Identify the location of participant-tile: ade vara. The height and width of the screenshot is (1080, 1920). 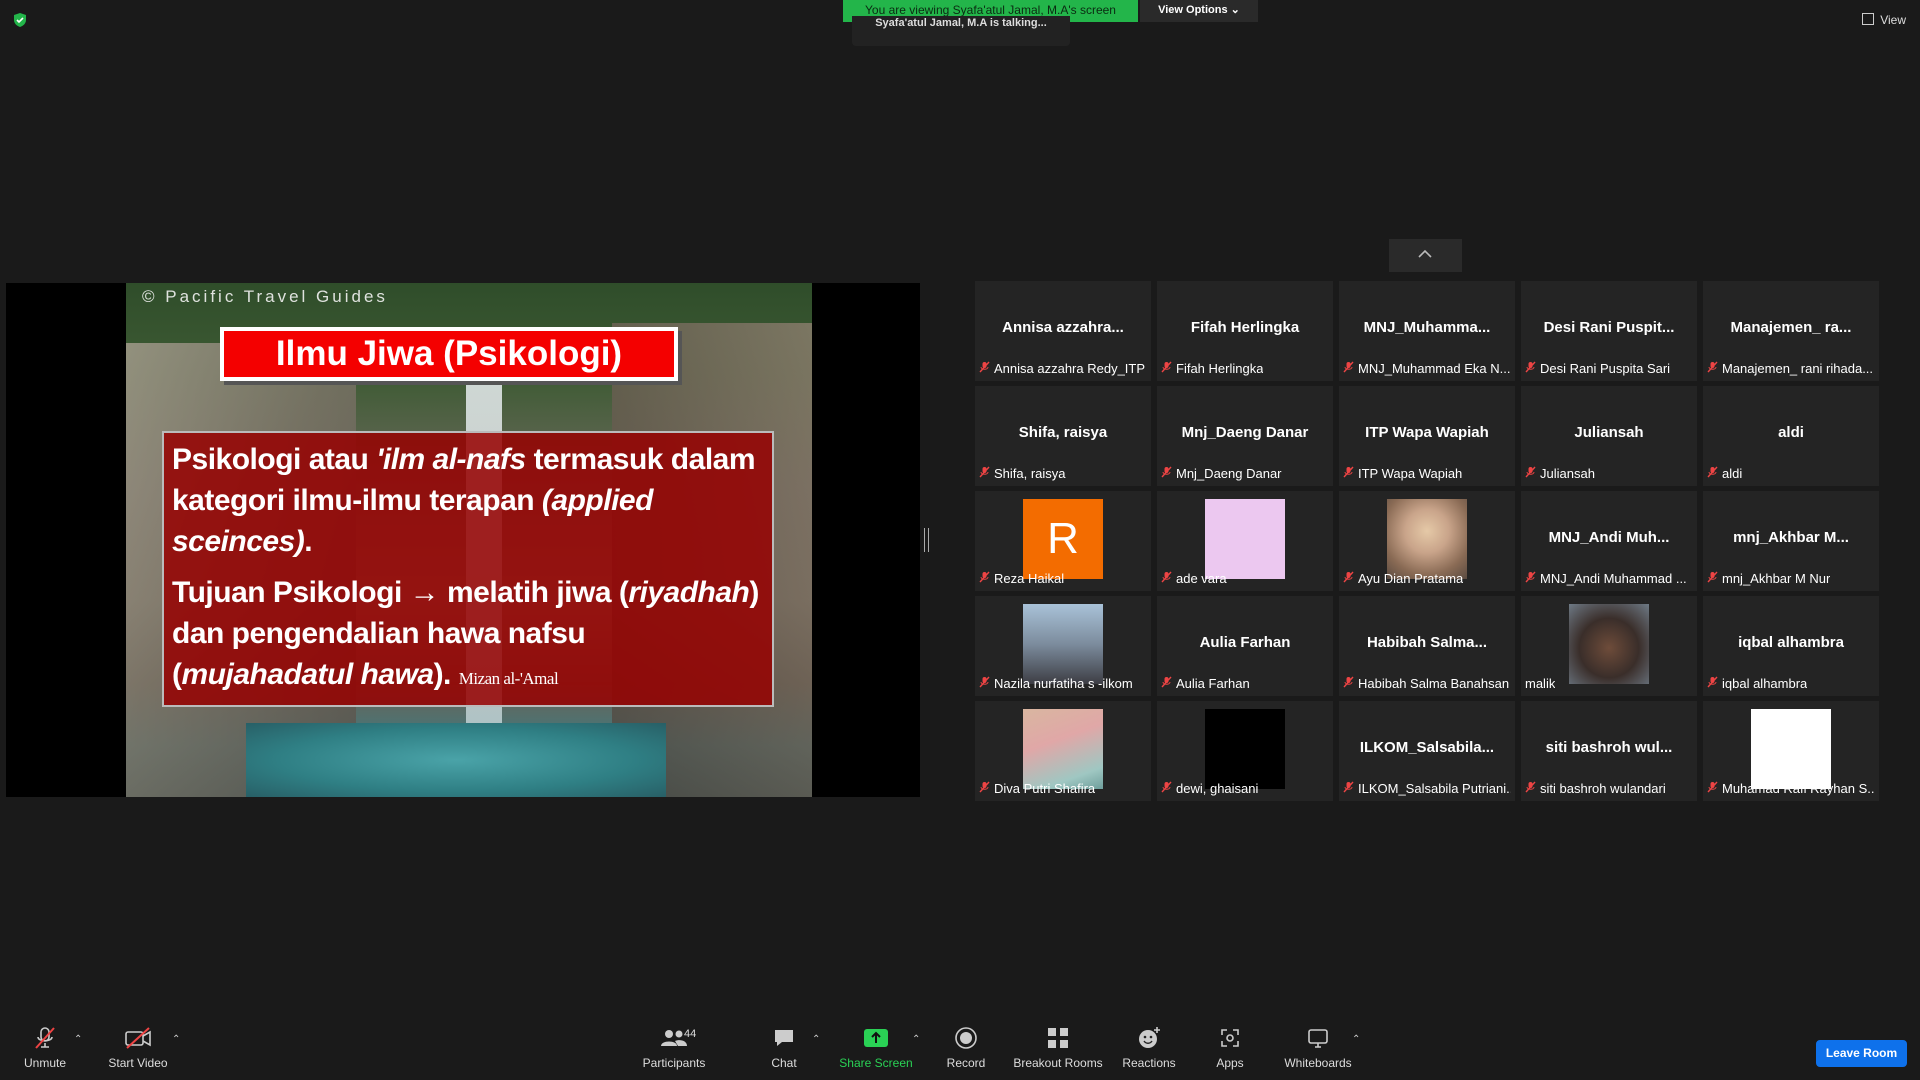
(1245, 541).